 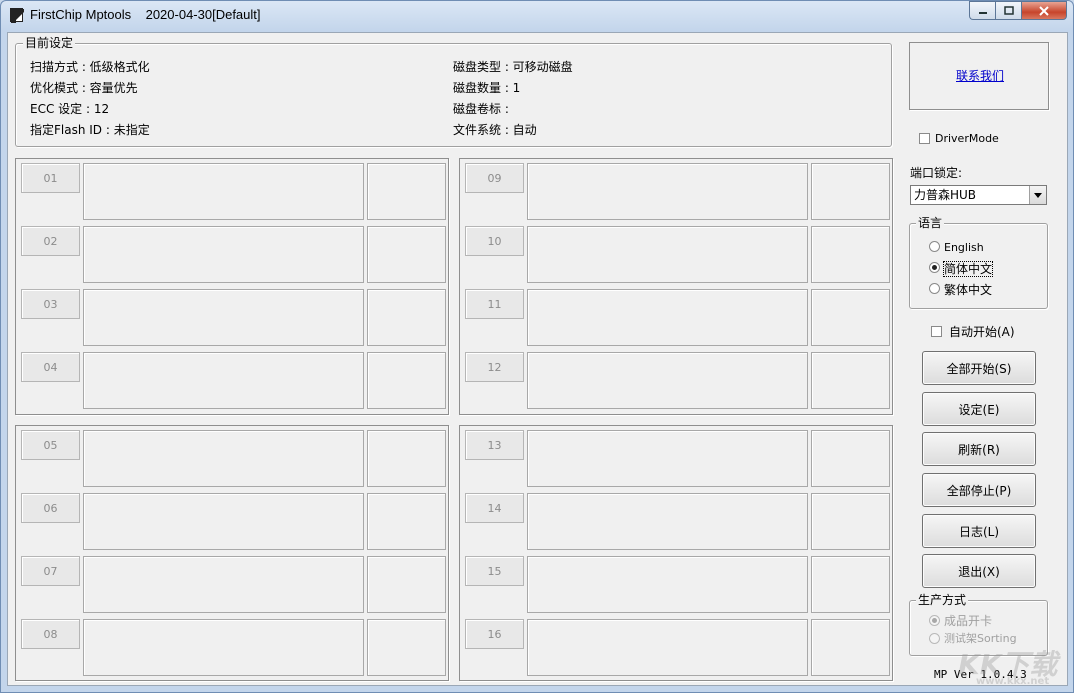 I want to click on settings-button: 设定(E), so click(x=979, y=409).